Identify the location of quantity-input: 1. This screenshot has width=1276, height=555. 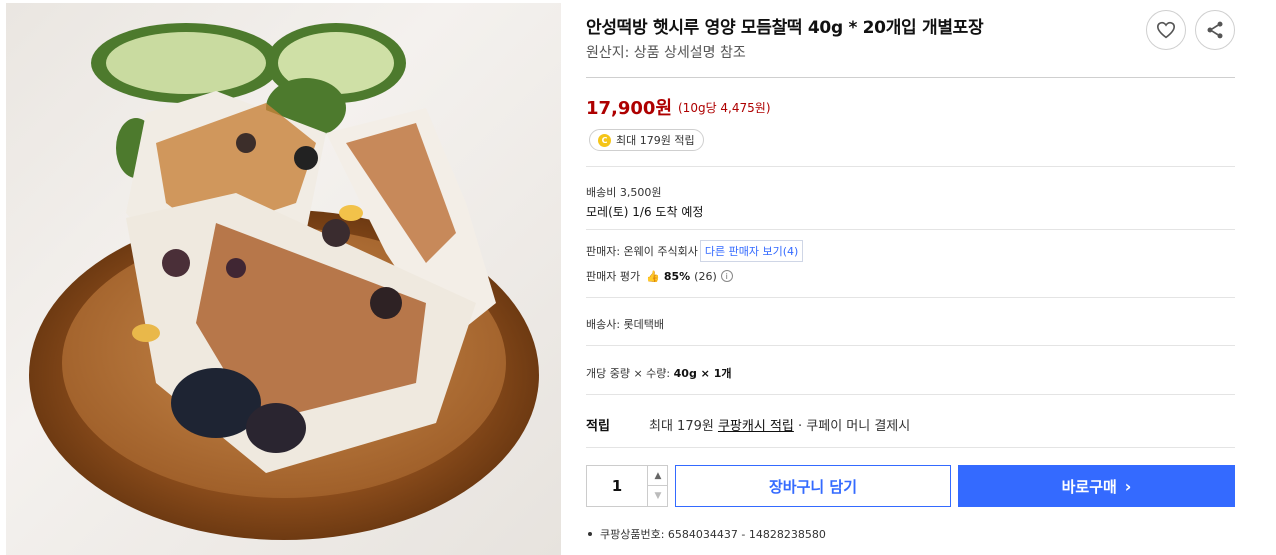
(617, 486).